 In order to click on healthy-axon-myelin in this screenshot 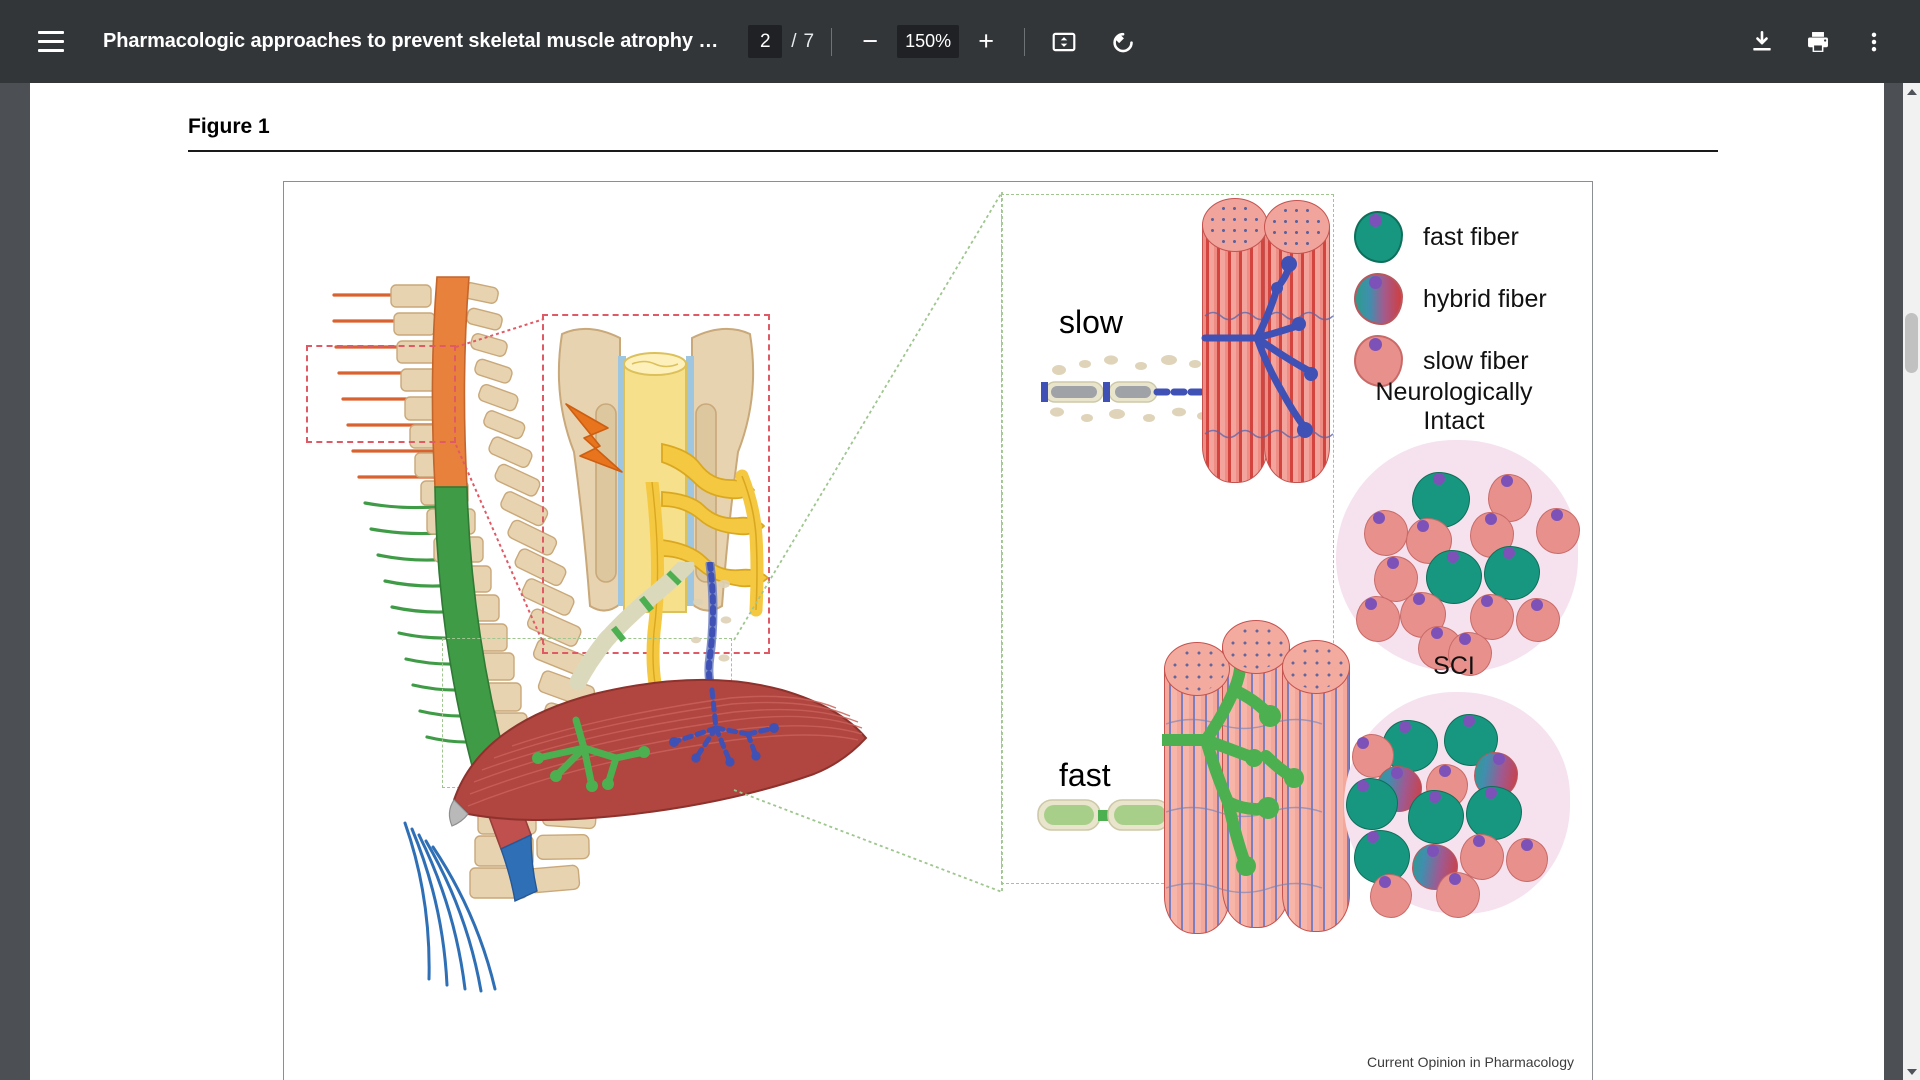, I will do `click(632, 626)`.